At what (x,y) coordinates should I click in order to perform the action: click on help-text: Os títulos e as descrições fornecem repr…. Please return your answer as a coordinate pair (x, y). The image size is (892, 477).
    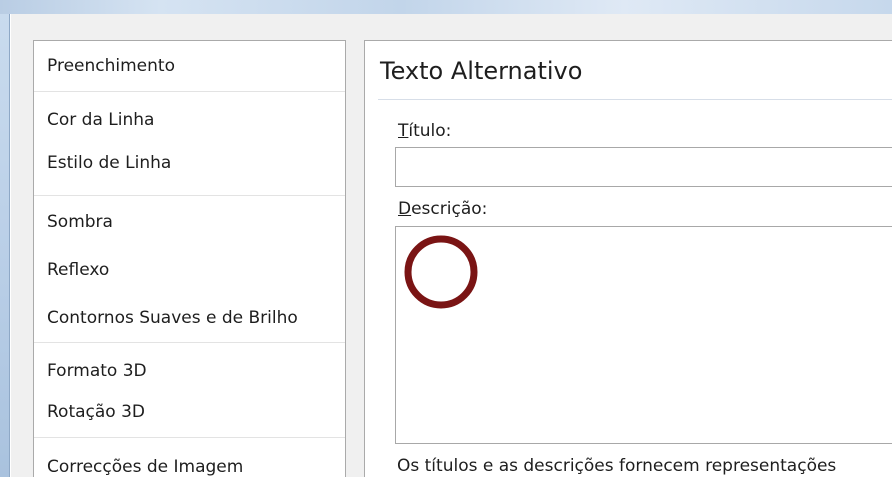
    Looking at the image, I should click on (617, 466).